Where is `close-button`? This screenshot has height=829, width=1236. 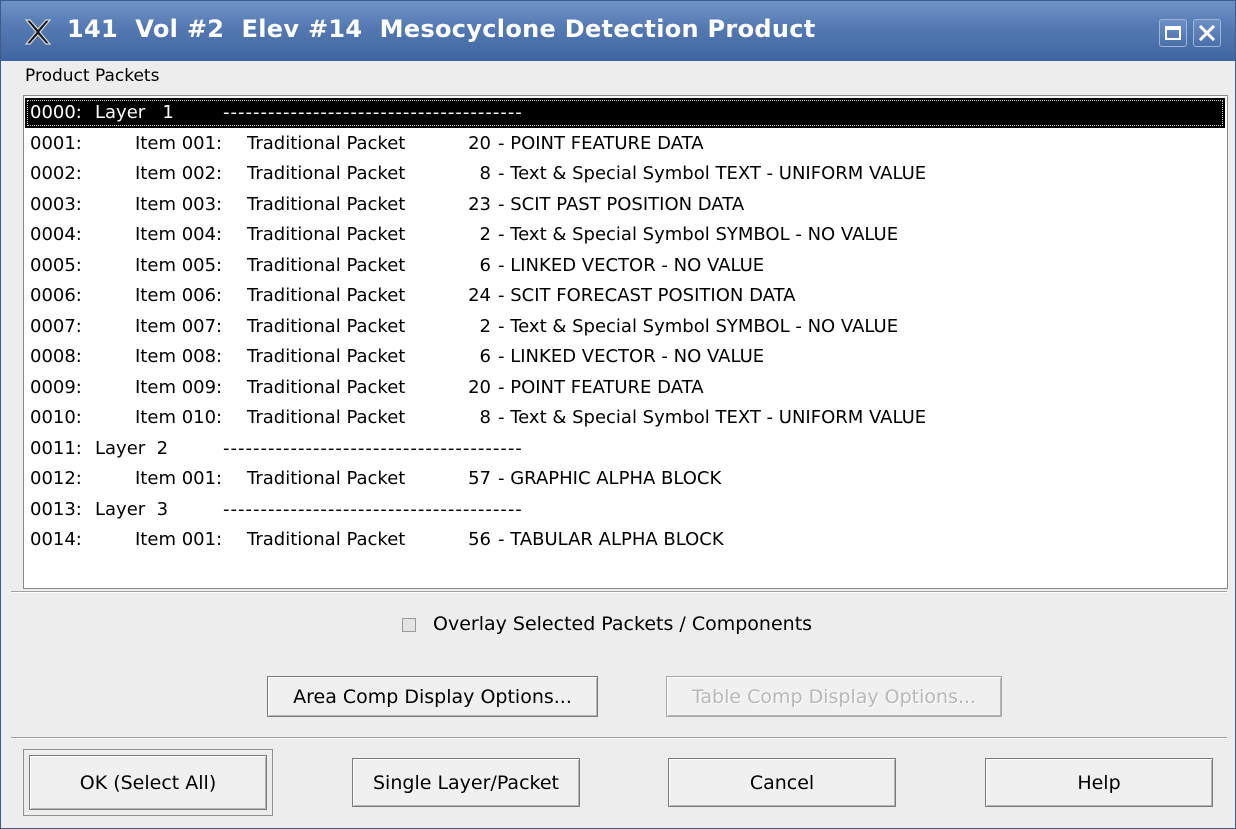
close-button is located at coordinates (1207, 33).